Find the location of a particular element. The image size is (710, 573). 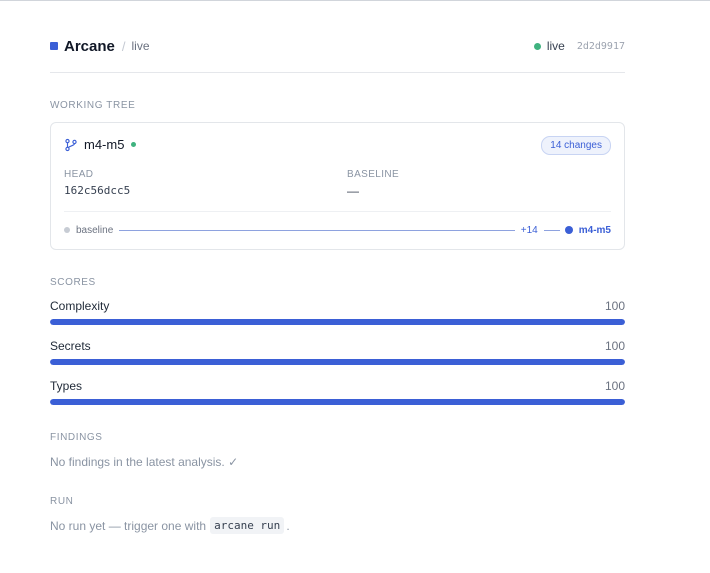

breadcrumb-current: live is located at coordinates (140, 46).